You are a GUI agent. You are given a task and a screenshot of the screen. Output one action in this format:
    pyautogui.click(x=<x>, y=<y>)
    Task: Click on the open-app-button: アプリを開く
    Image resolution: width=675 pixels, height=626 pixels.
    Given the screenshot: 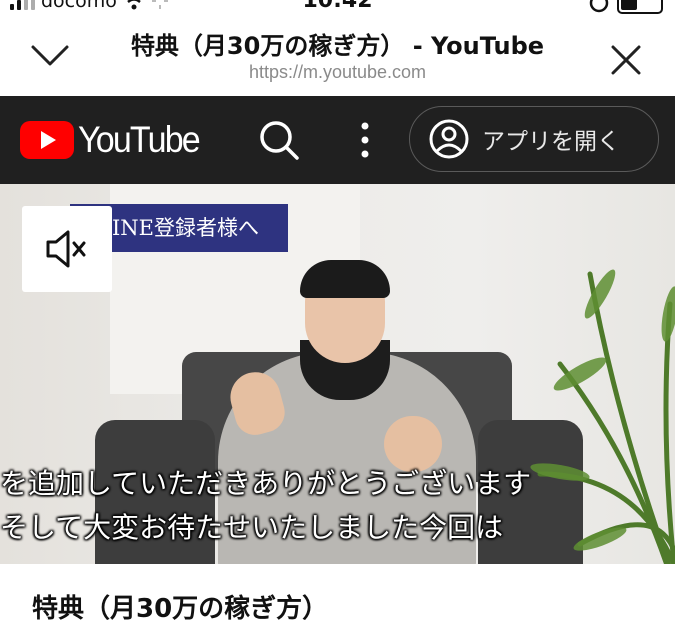 What is the action you would take?
    pyautogui.click(x=534, y=139)
    